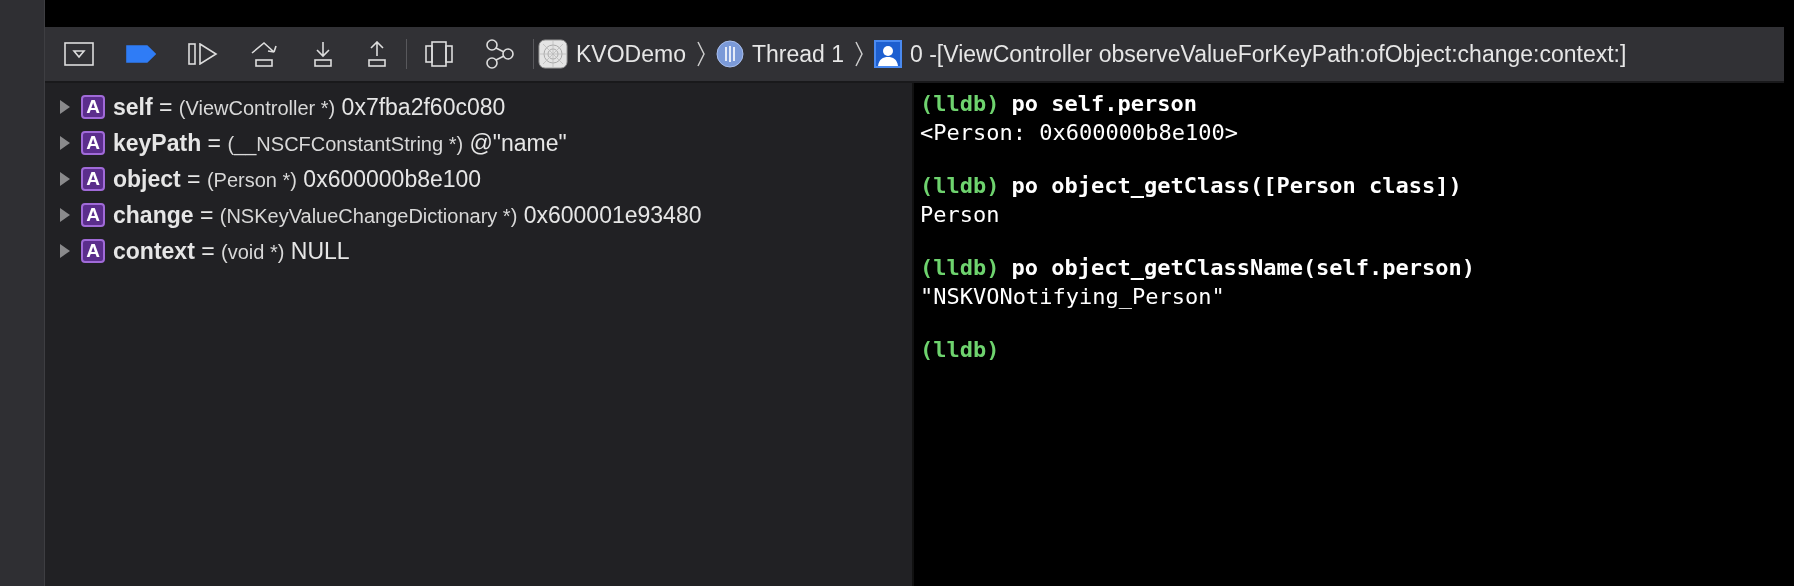  I want to click on command-text: po self.person, so click(1104, 103).